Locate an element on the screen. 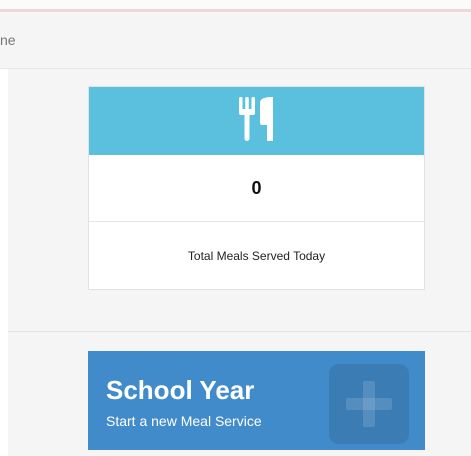  meals-card-banner is located at coordinates (256, 121).